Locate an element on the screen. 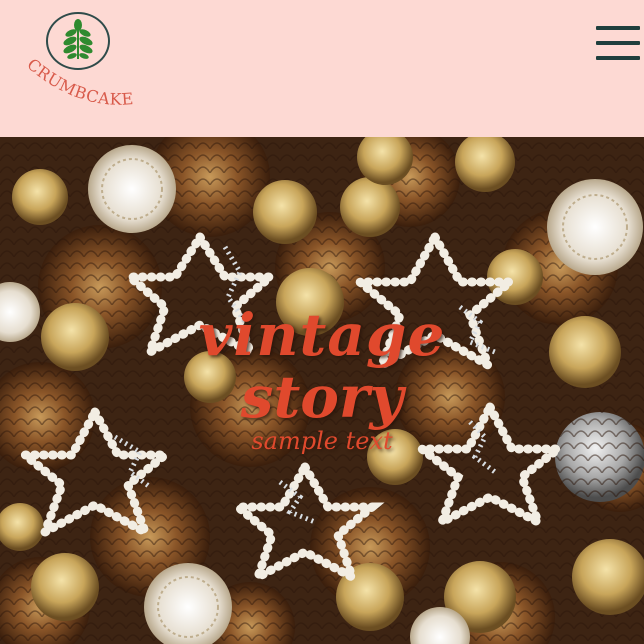 The image size is (644, 644). leaf-sprig-icon is located at coordinates (78, 39).